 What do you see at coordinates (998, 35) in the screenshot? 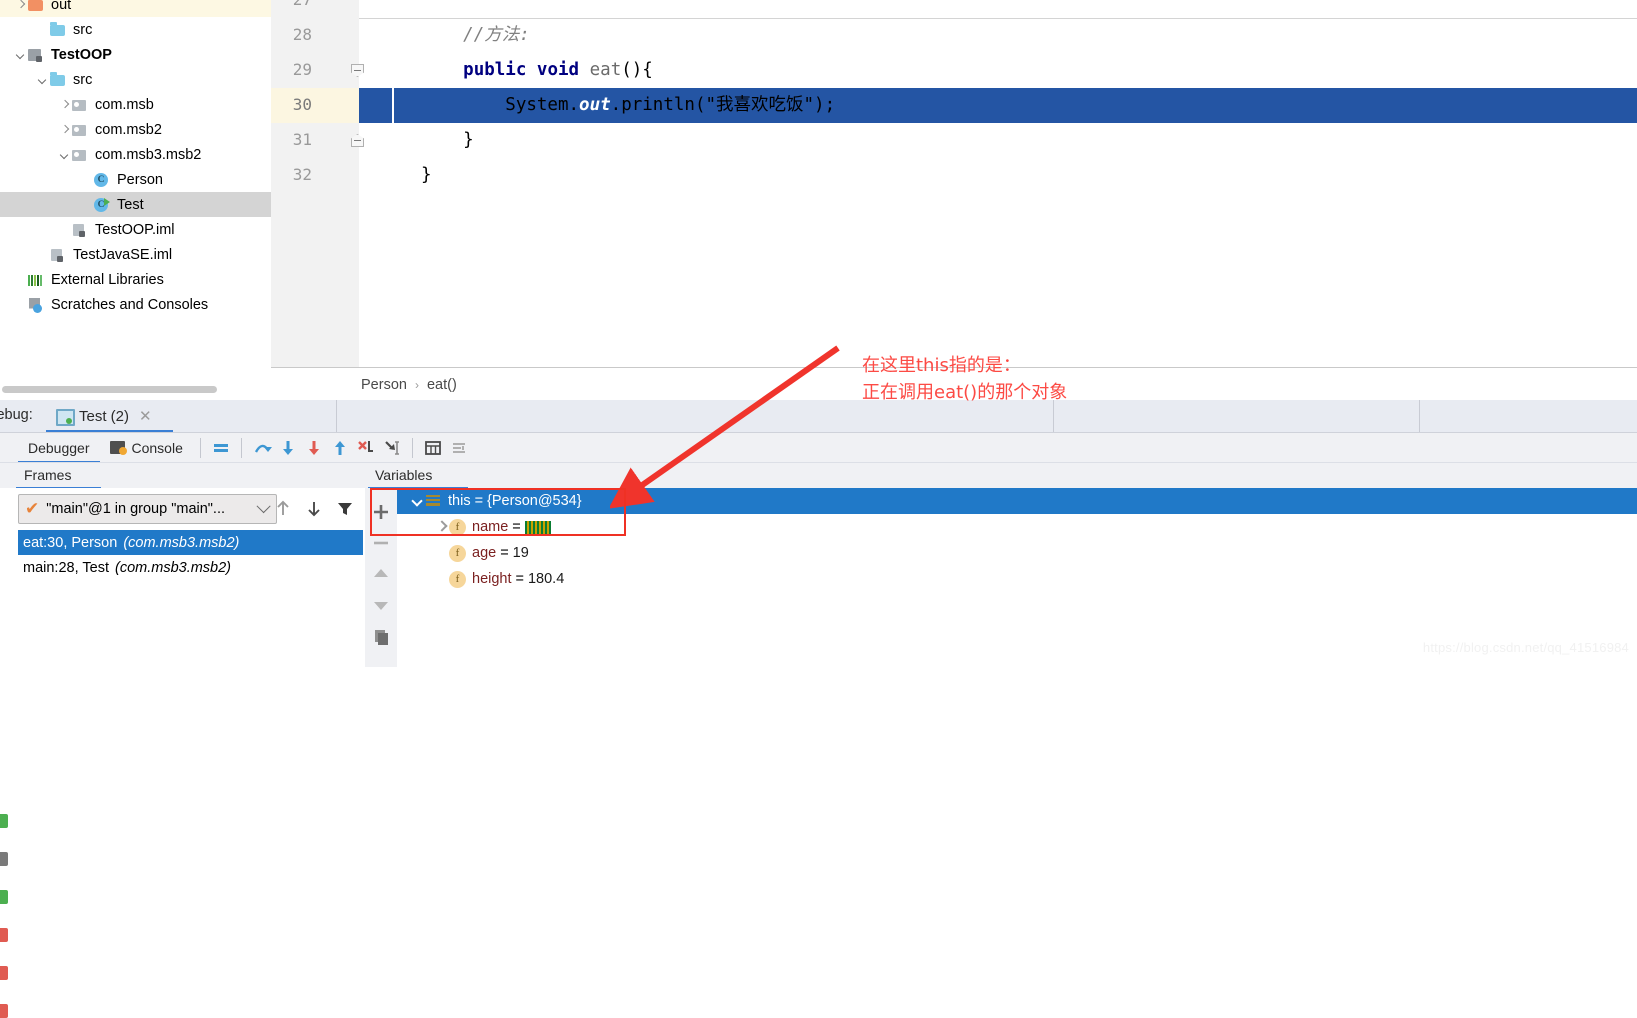
I see `code-line: //方法:` at bounding box center [998, 35].